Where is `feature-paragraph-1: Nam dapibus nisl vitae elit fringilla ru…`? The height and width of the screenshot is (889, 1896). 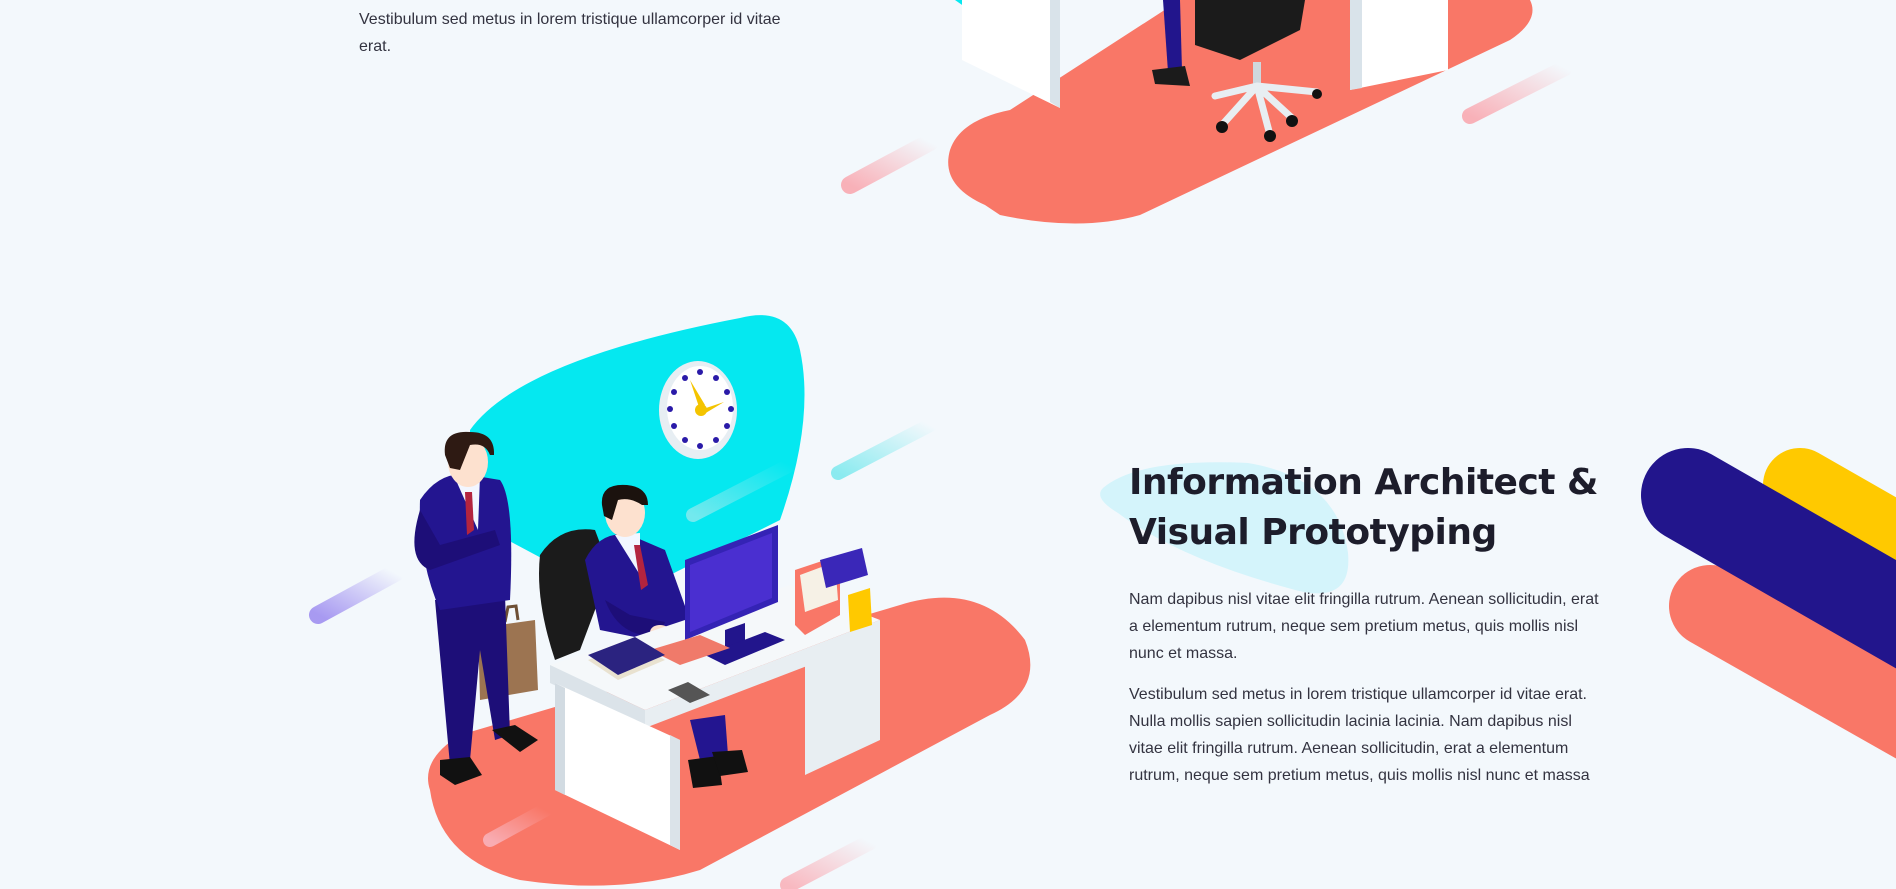 feature-paragraph-1: Nam dapibus nisl vitae elit fringilla ru… is located at coordinates (1364, 626).